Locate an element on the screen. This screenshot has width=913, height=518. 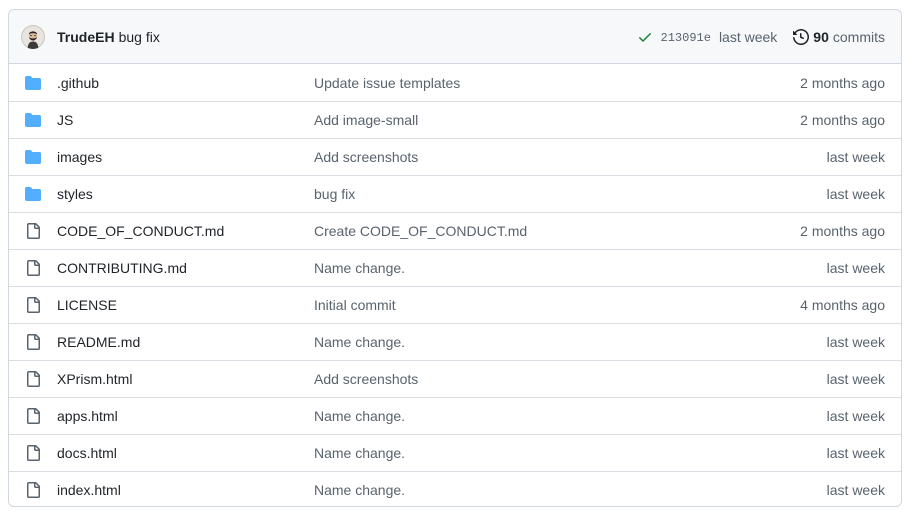
file-name-link: LICENSE is located at coordinates (185, 305).